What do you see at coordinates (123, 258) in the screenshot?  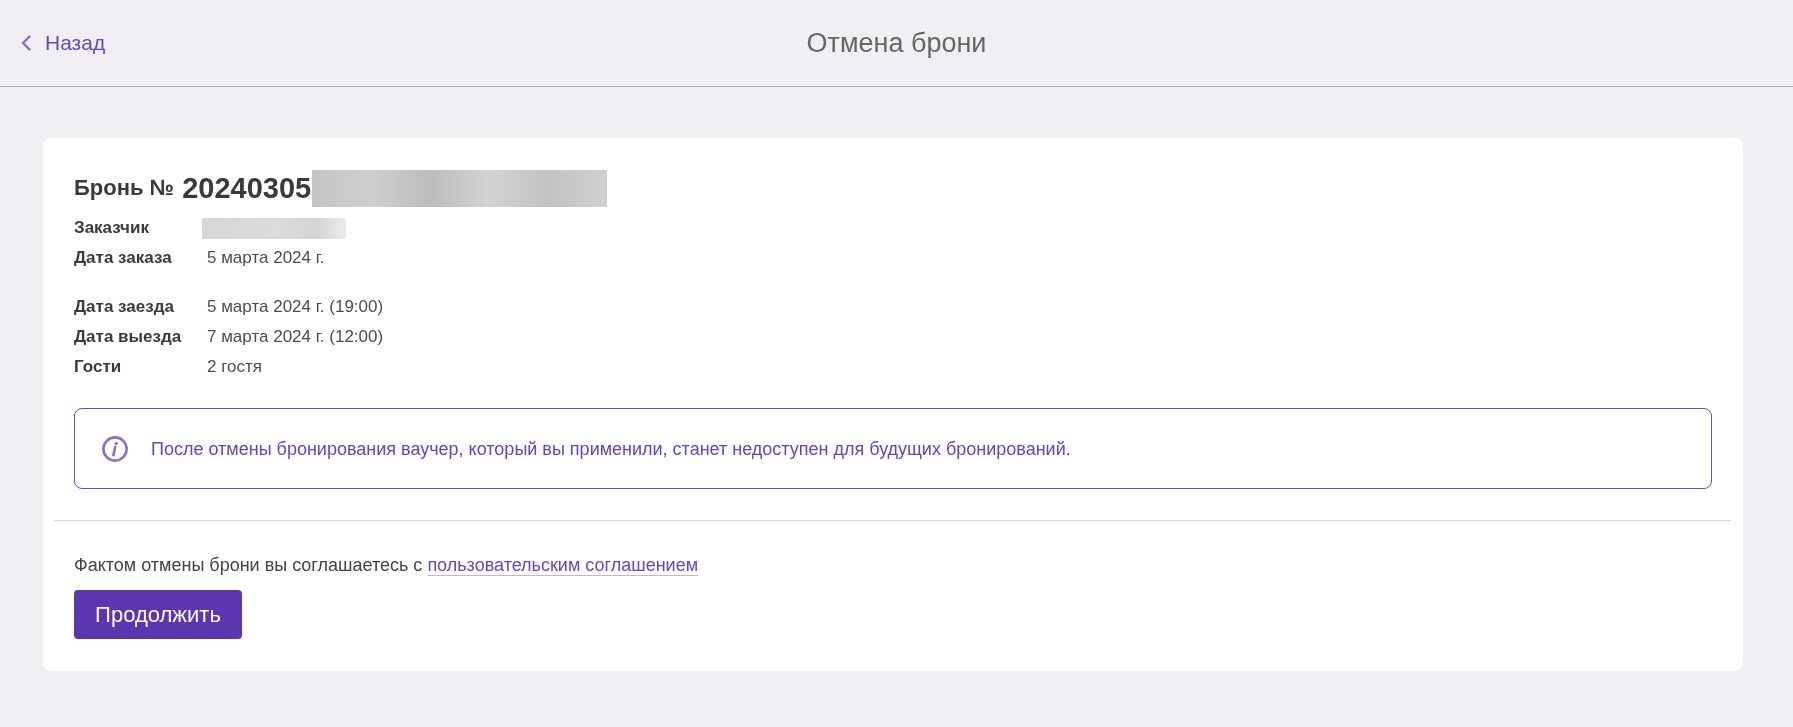 I see `detail-label: Дата заказа` at bounding box center [123, 258].